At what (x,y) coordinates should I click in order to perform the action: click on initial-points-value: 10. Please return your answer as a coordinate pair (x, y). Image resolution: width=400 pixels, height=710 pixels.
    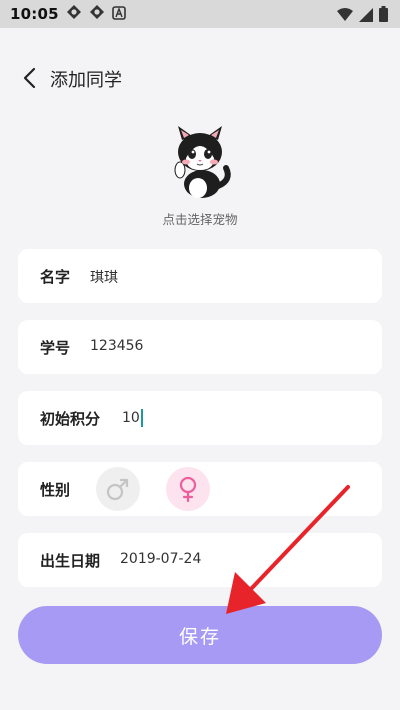
    Looking at the image, I should click on (131, 418).